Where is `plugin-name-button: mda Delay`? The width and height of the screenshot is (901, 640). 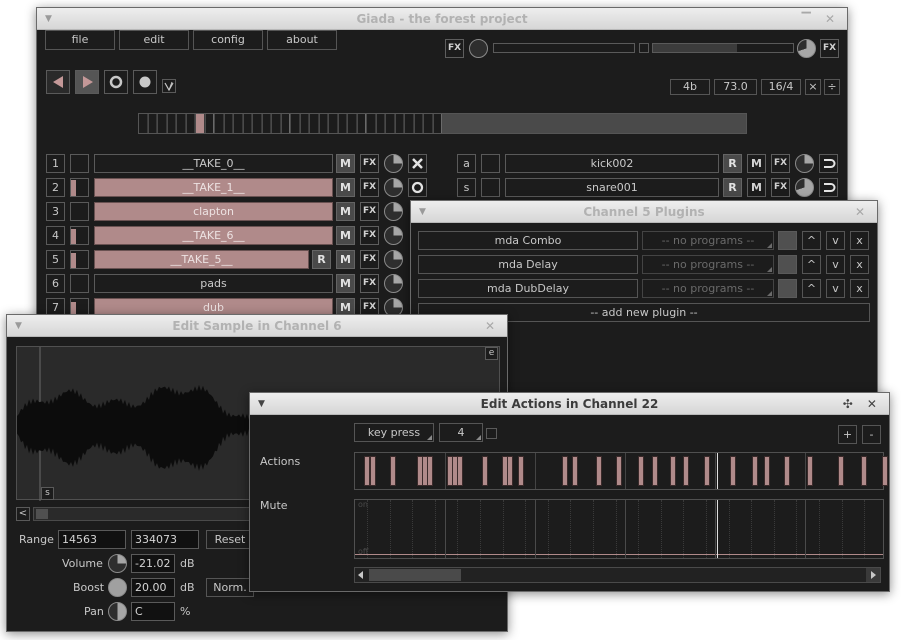 plugin-name-button: mda Delay is located at coordinates (528, 264).